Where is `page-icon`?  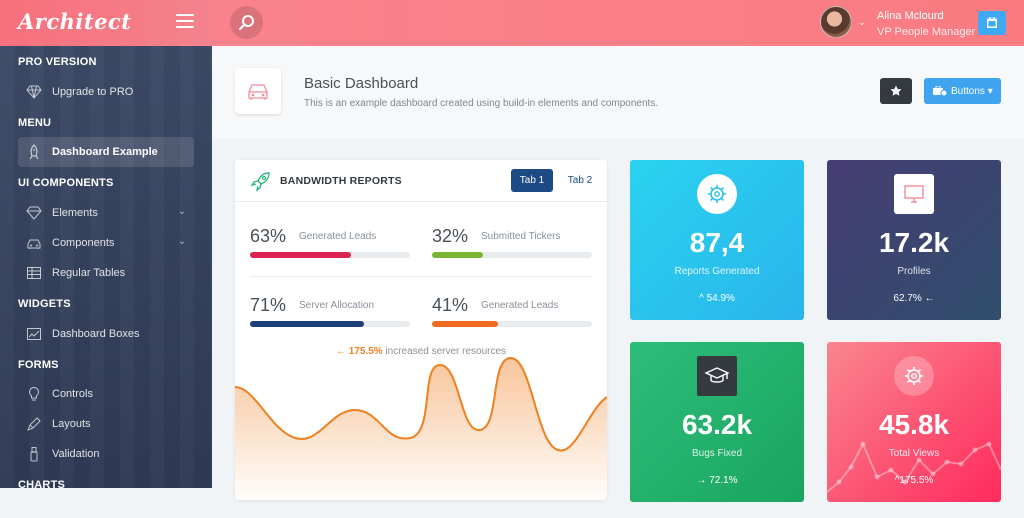
page-icon is located at coordinates (258, 91).